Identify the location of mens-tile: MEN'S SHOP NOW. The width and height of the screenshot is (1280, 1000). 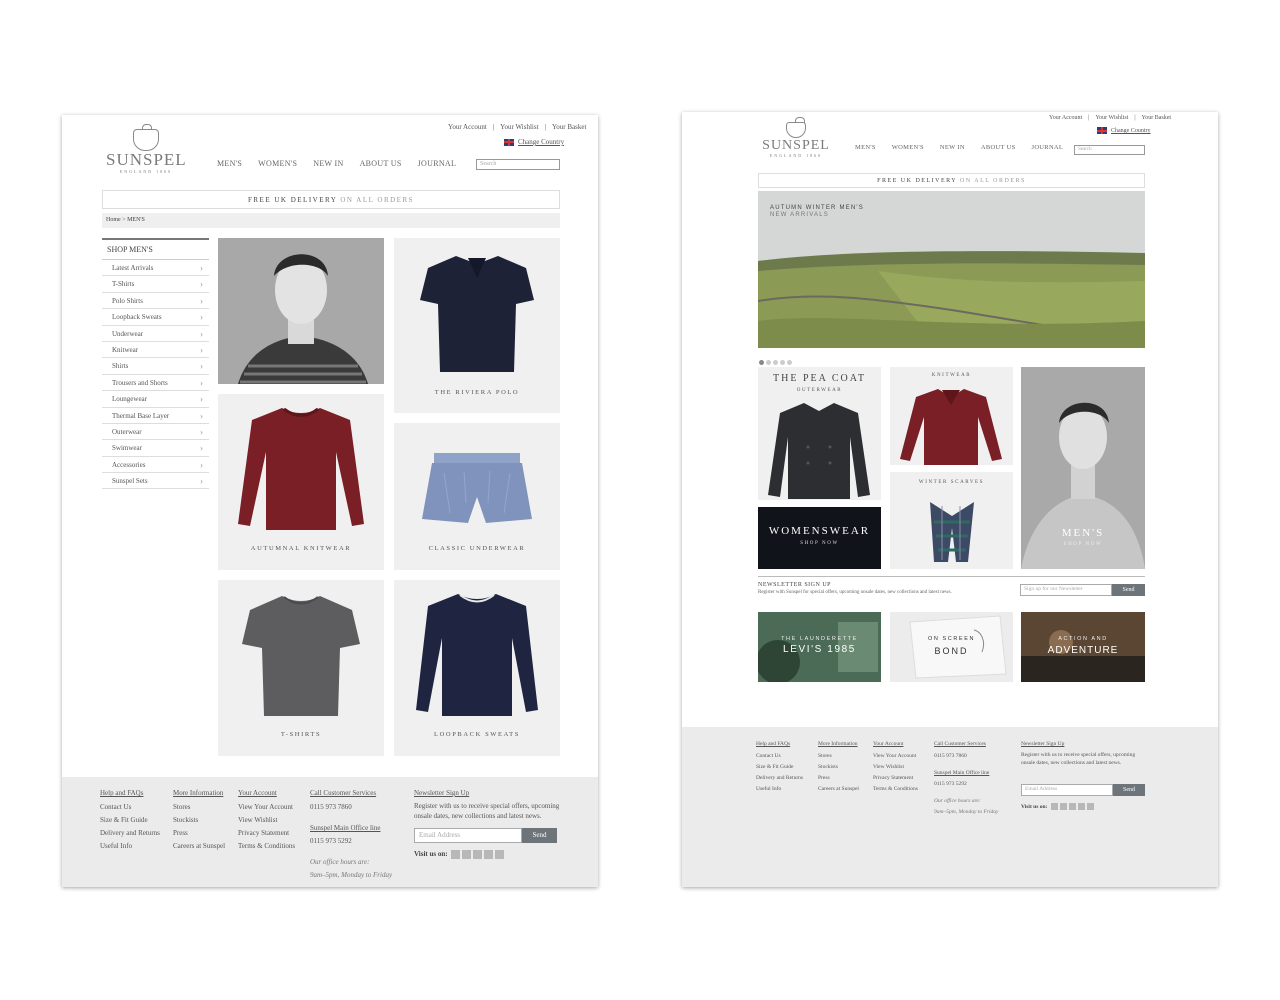
(1083, 468).